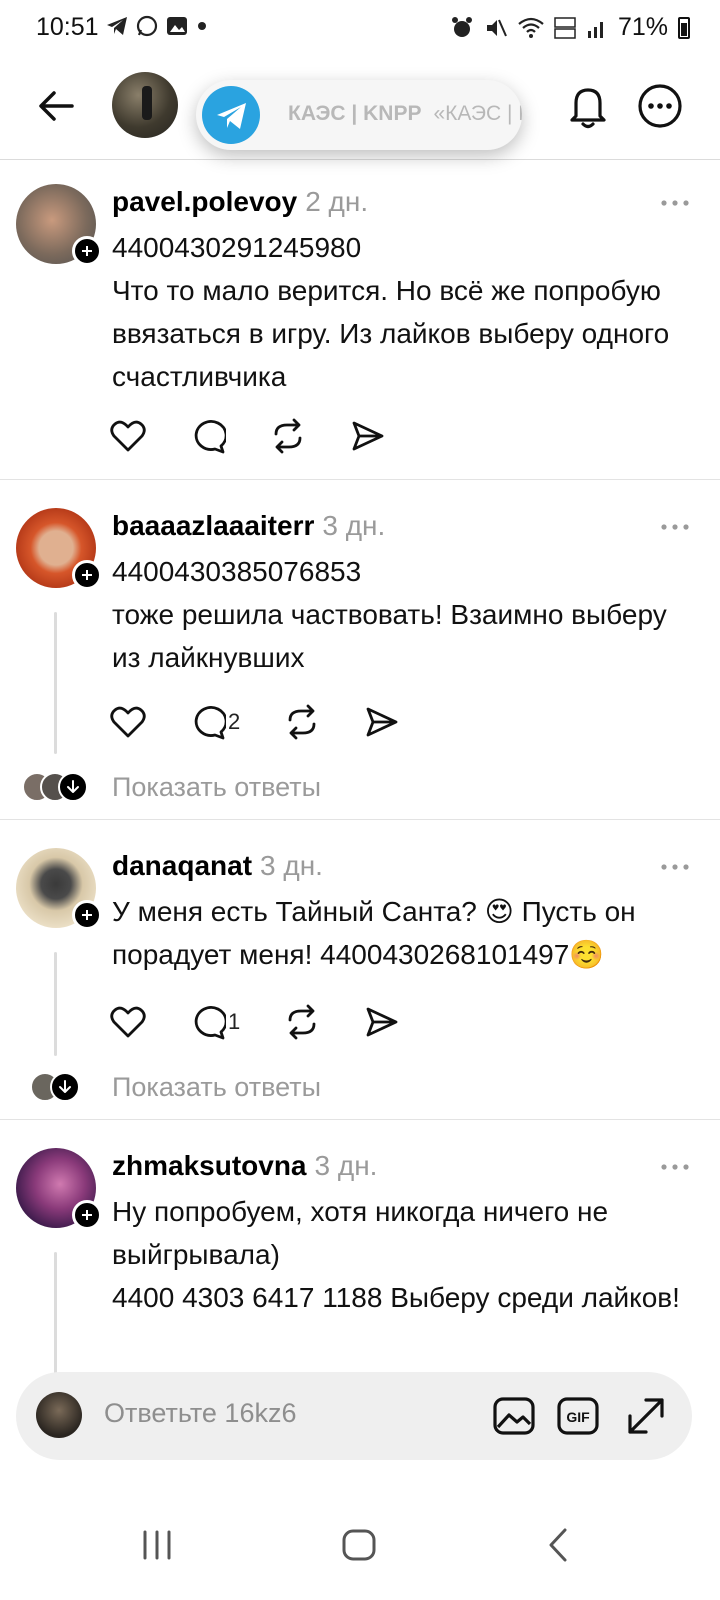 This screenshot has height=1600, width=720. I want to click on status-right: 71%, so click(570, 27).